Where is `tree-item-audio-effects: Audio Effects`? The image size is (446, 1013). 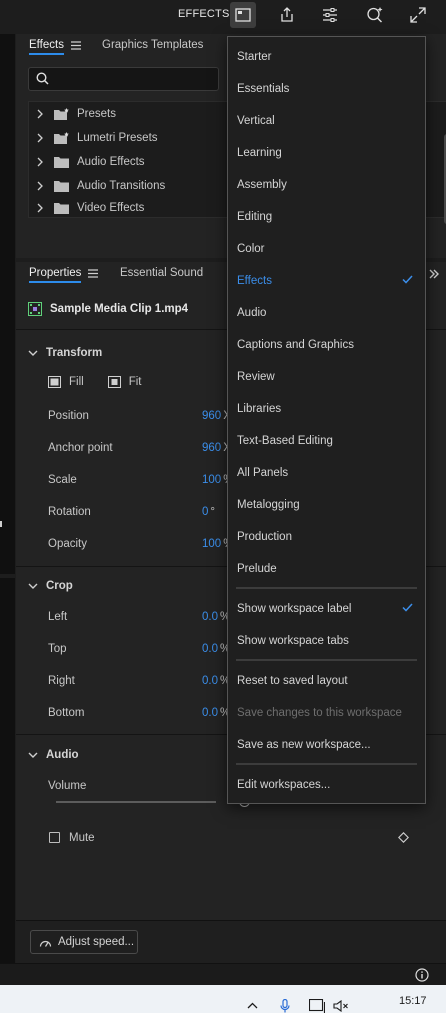 tree-item-audio-effects: Audio Effects is located at coordinates (129, 162).